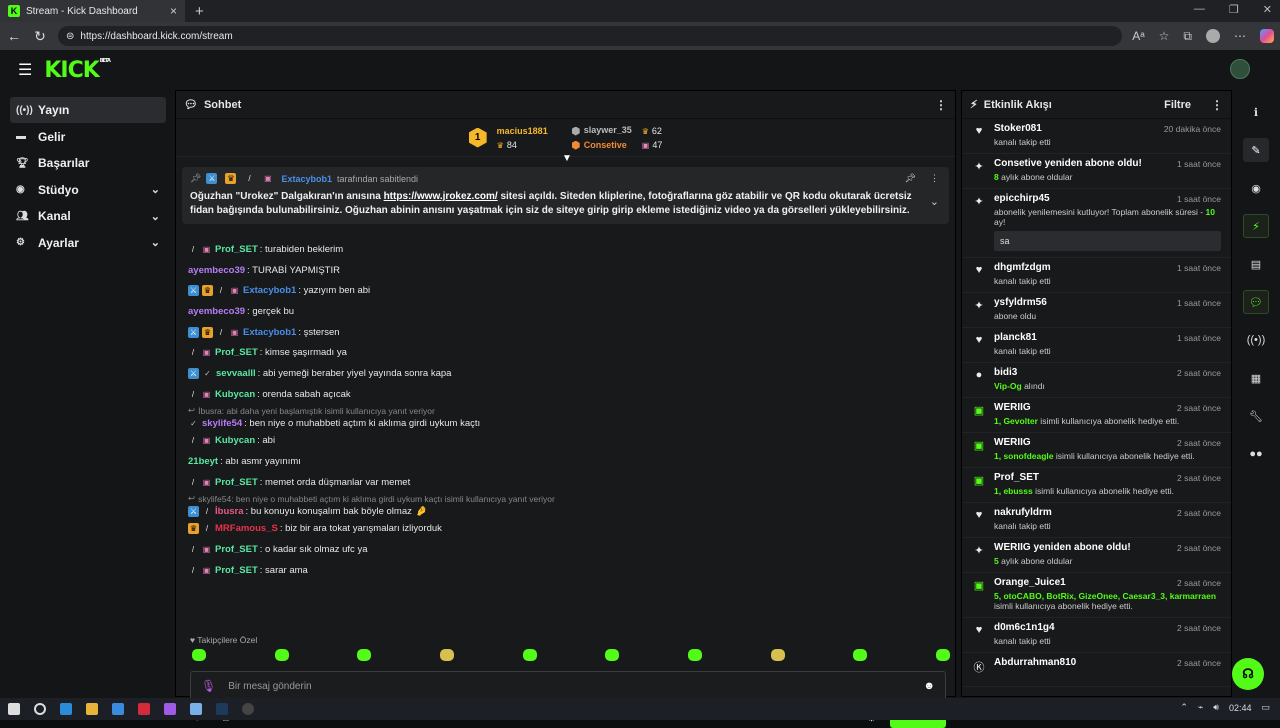 This screenshot has width=1280, height=728. Describe the element at coordinates (1216, 707) in the screenshot. I see `volume-icon: 🔊︎` at that location.